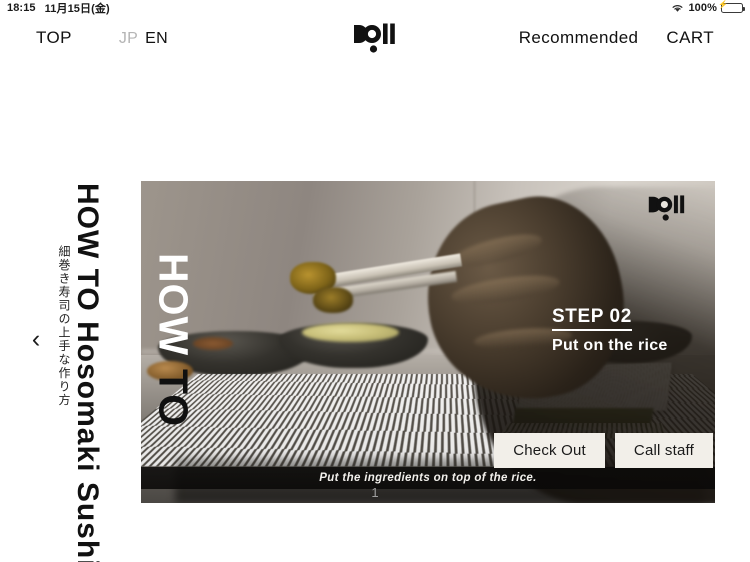 This screenshot has width=750, height=562. What do you see at coordinates (173, 398) in the screenshot?
I see `video-watermark-to: TO` at bounding box center [173, 398].